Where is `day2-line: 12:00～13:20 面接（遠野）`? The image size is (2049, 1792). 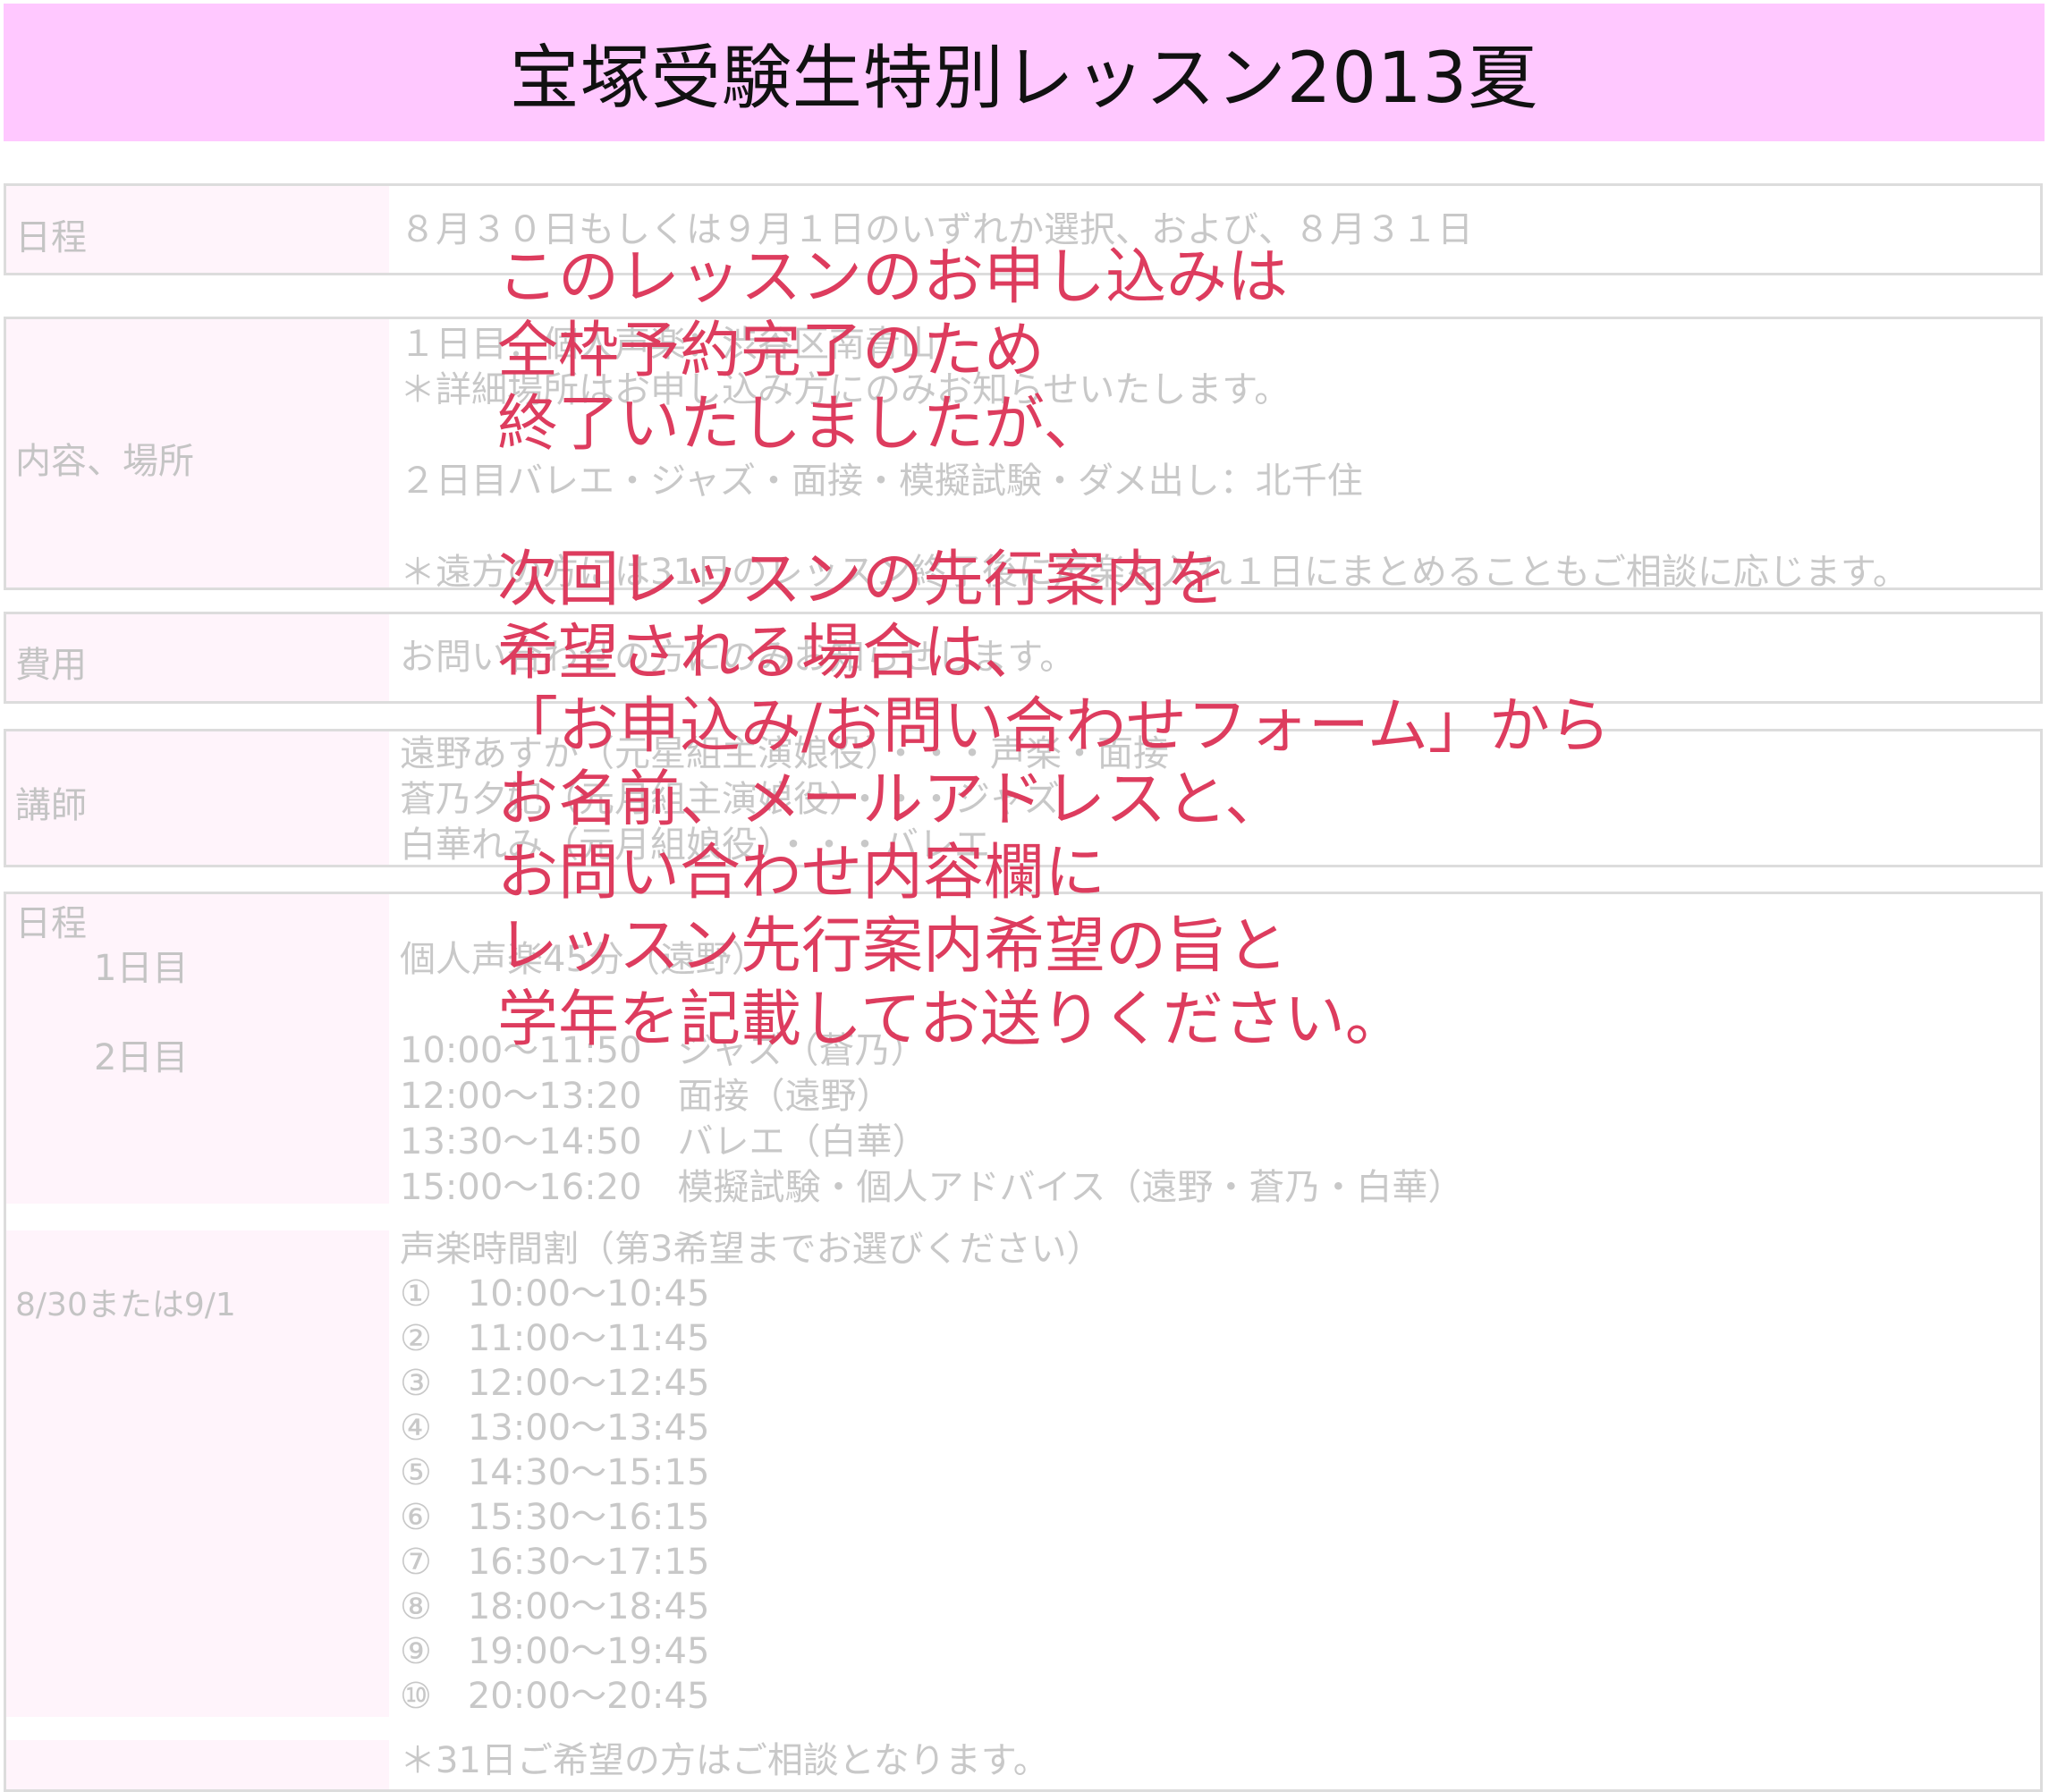 day2-line: 12:00～13:20 面接（遠野） is located at coordinates (646, 1096).